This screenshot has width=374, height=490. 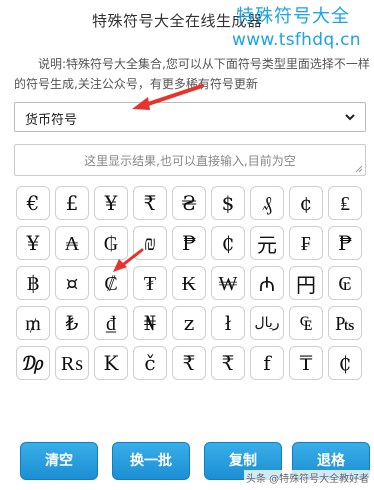 I want to click on symbol-cell: ₴, so click(x=189, y=203).